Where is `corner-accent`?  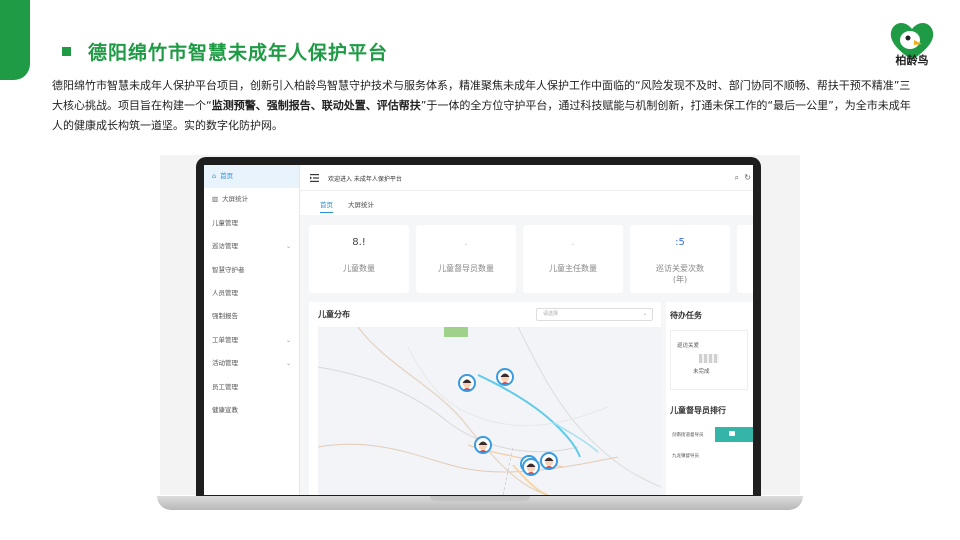
corner-accent is located at coordinates (15, 40).